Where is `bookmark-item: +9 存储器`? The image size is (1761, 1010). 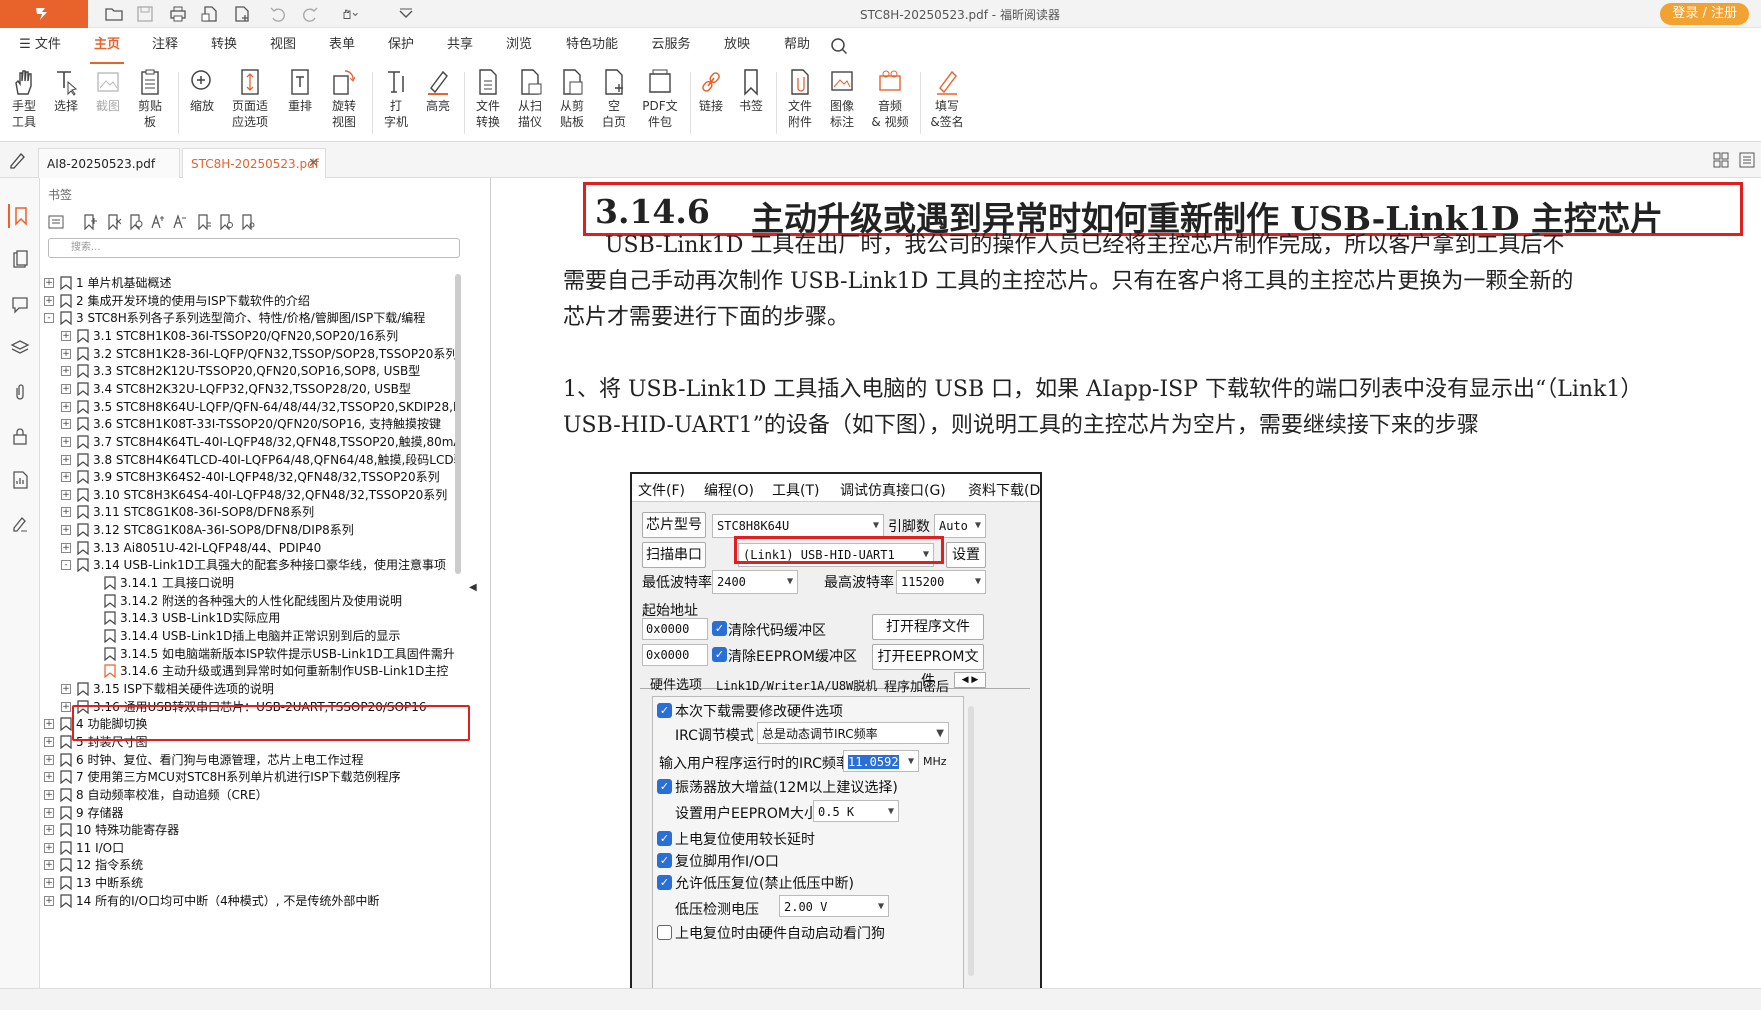 bookmark-item: +9 存储器 is located at coordinates (247, 813).